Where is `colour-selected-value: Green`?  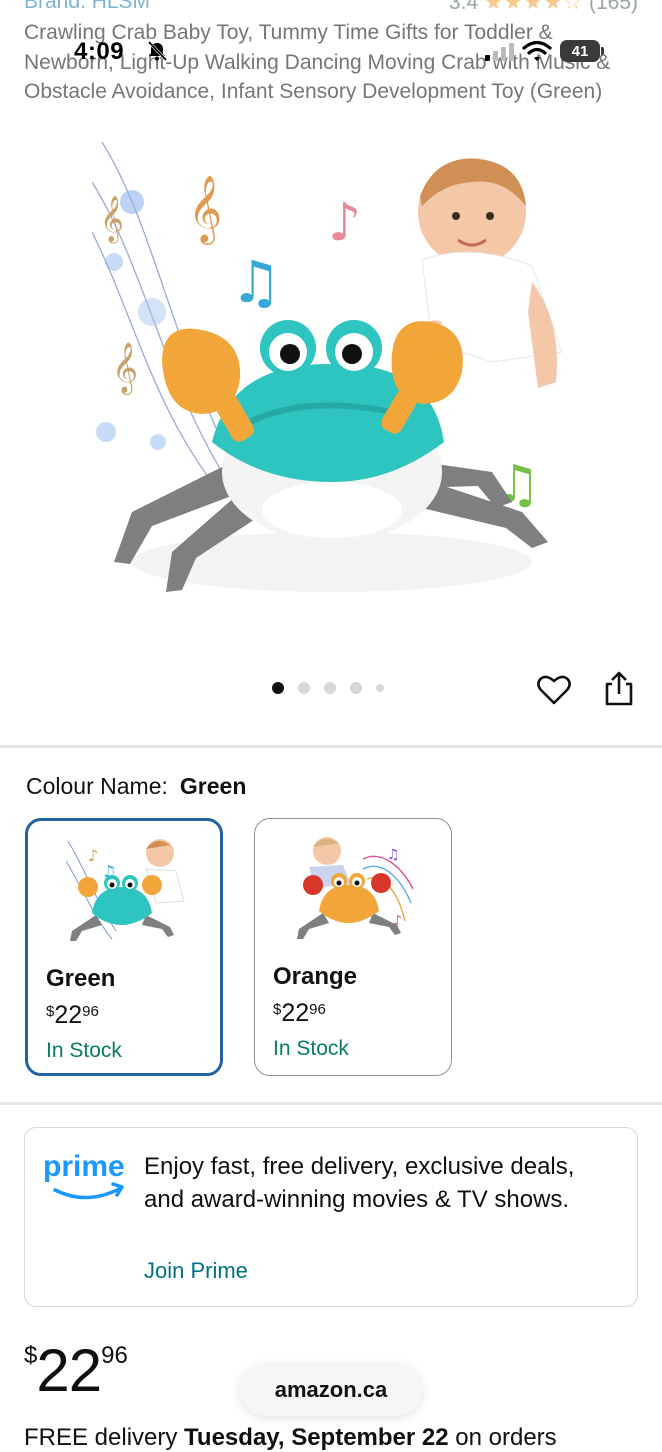
colour-selected-value: Green is located at coordinates (213, 786).